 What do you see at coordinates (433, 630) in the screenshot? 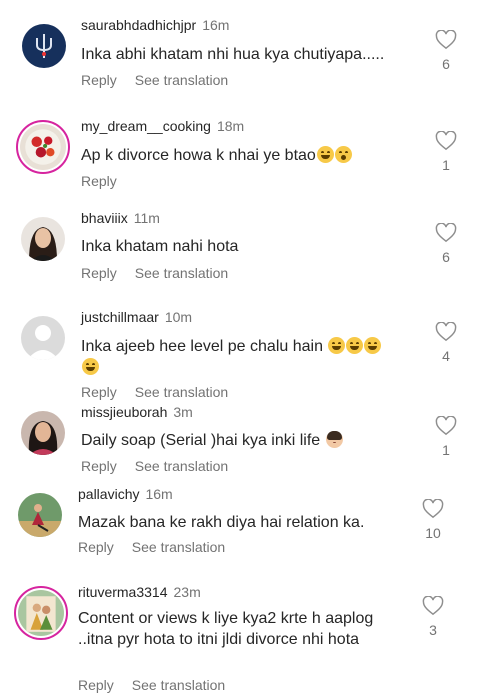
I see `like-count: 3` at bounding box center [433, 630].